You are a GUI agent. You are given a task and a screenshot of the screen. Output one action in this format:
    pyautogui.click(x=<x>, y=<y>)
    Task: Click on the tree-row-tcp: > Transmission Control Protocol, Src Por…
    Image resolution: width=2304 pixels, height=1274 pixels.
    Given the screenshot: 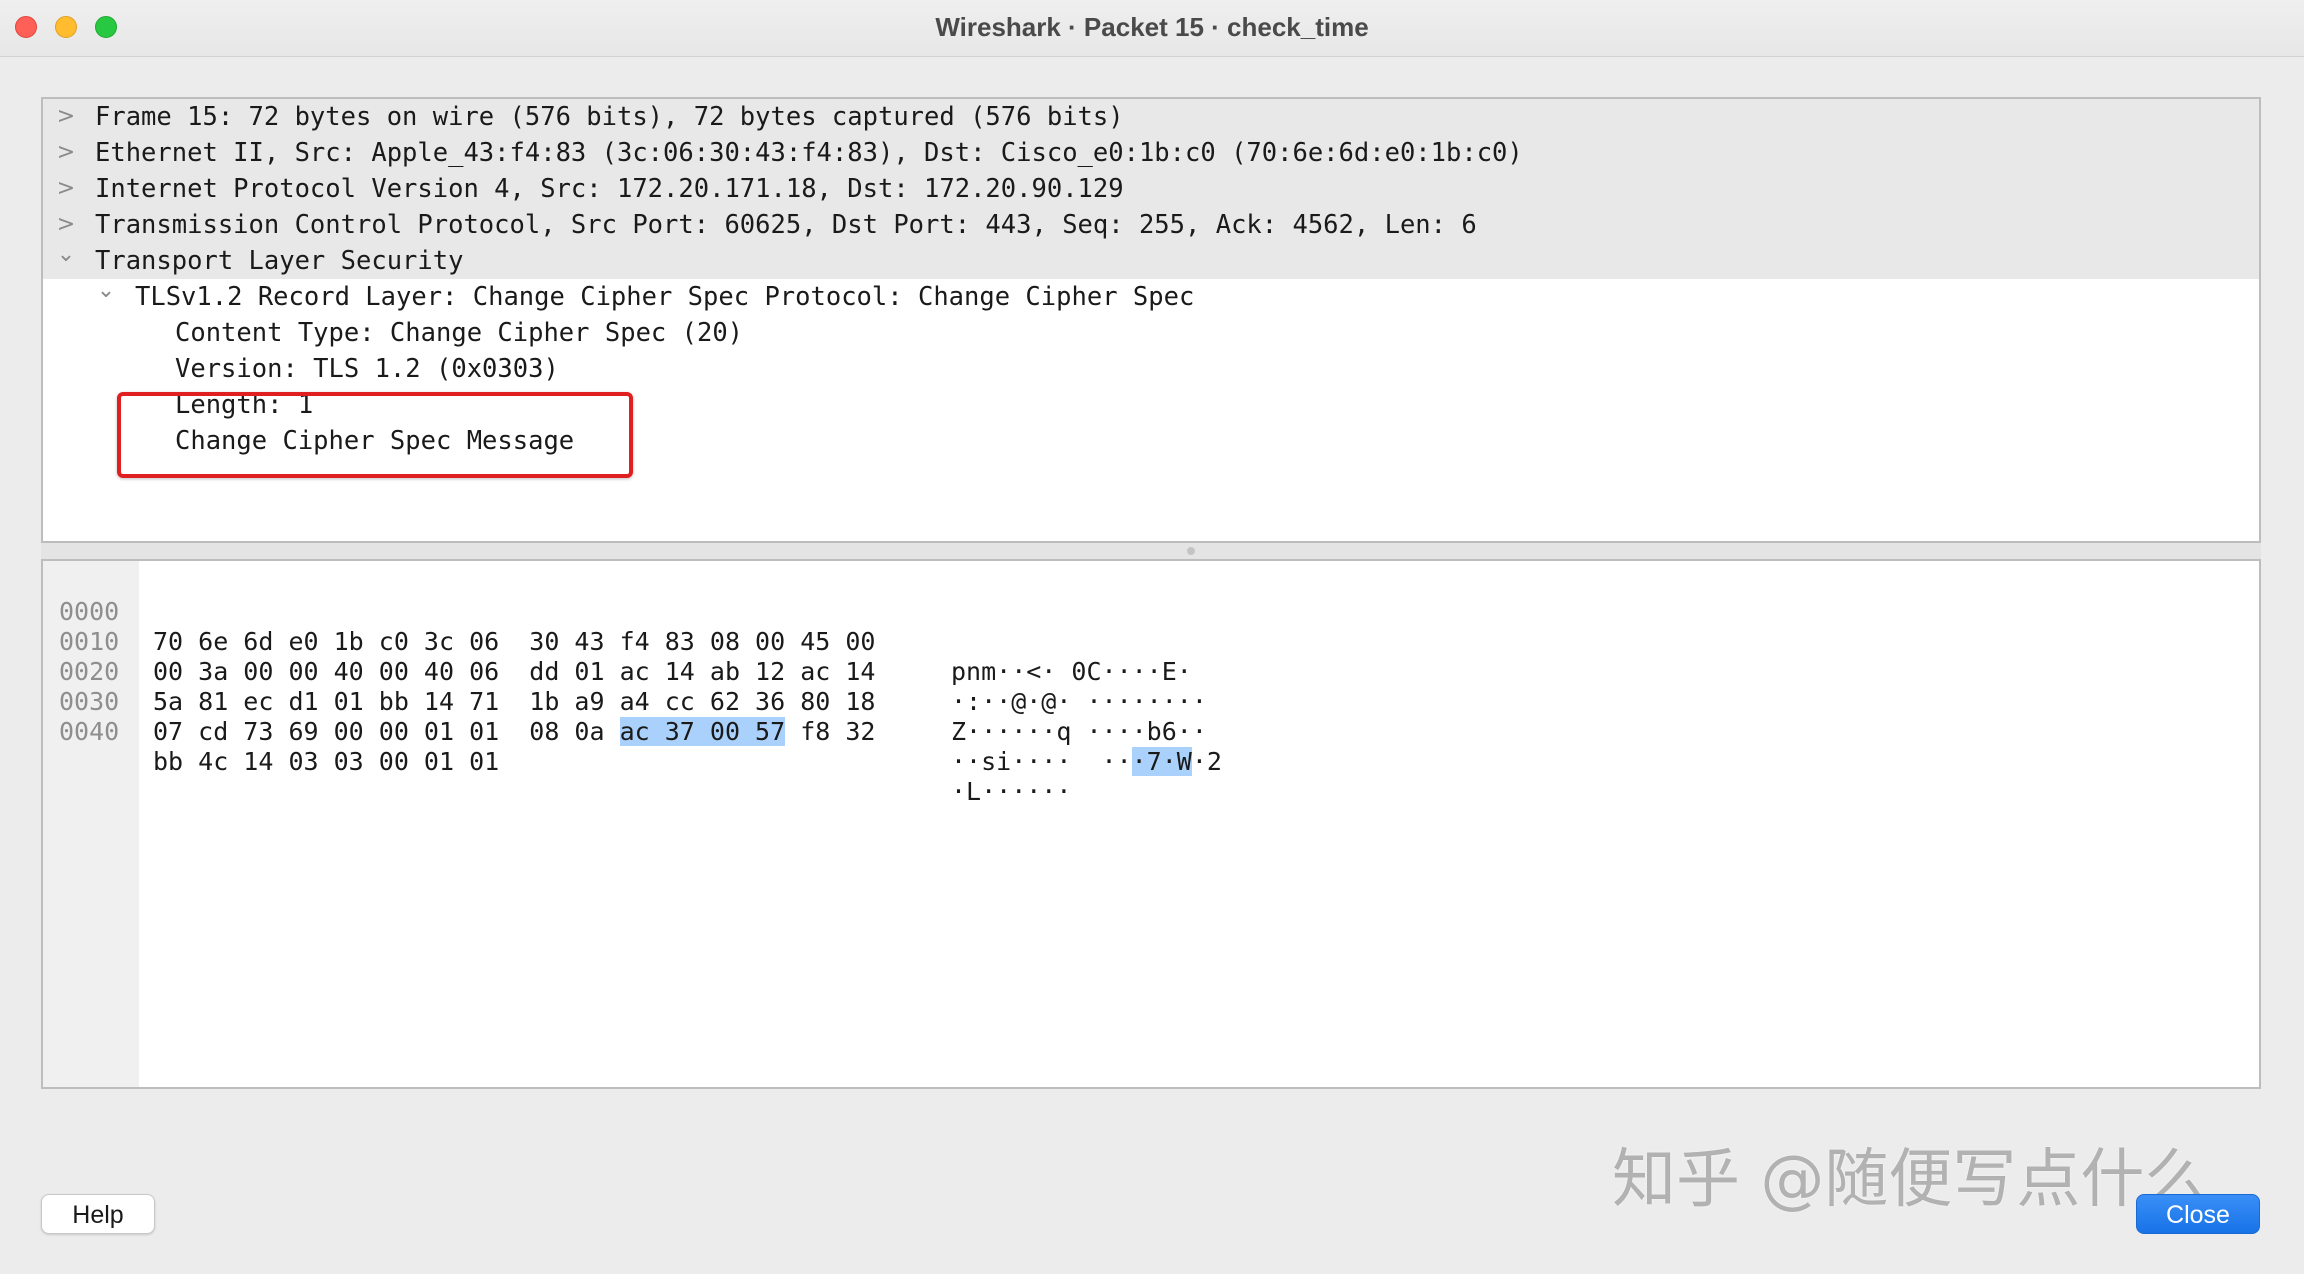 What is the action you would take?
    pyautogui.click(x=1151, y=225)
    